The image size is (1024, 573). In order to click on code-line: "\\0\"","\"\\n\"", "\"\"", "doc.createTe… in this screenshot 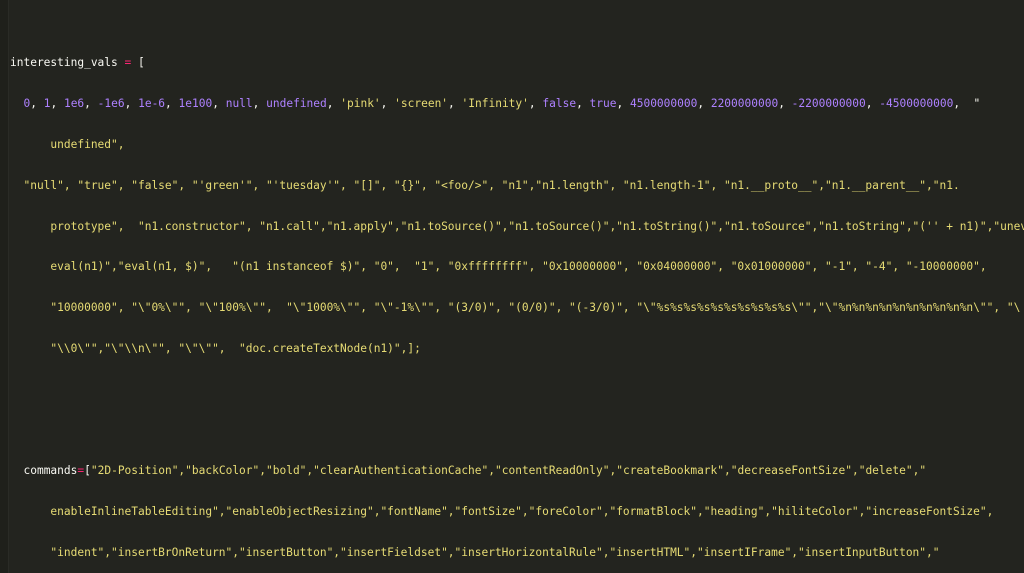, I will do `click(215, 348)`.